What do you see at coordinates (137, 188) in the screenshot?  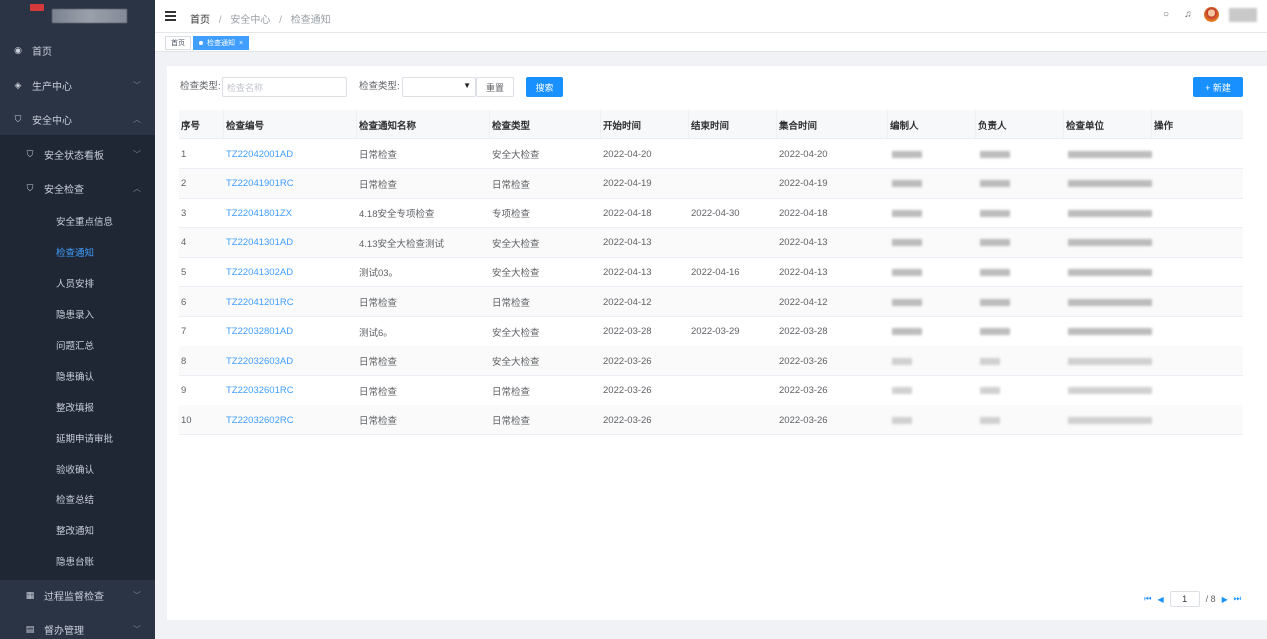 I see `chevron-up-icon: ︿` at bounding box center [137, 188].